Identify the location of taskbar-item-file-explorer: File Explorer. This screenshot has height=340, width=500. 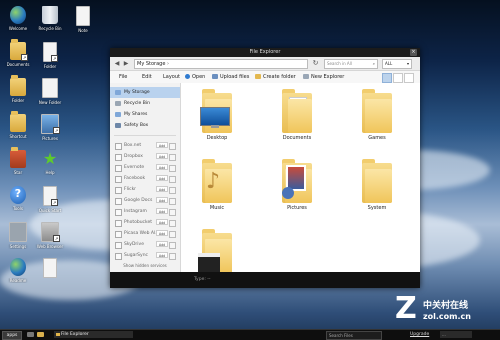
(93, 334).